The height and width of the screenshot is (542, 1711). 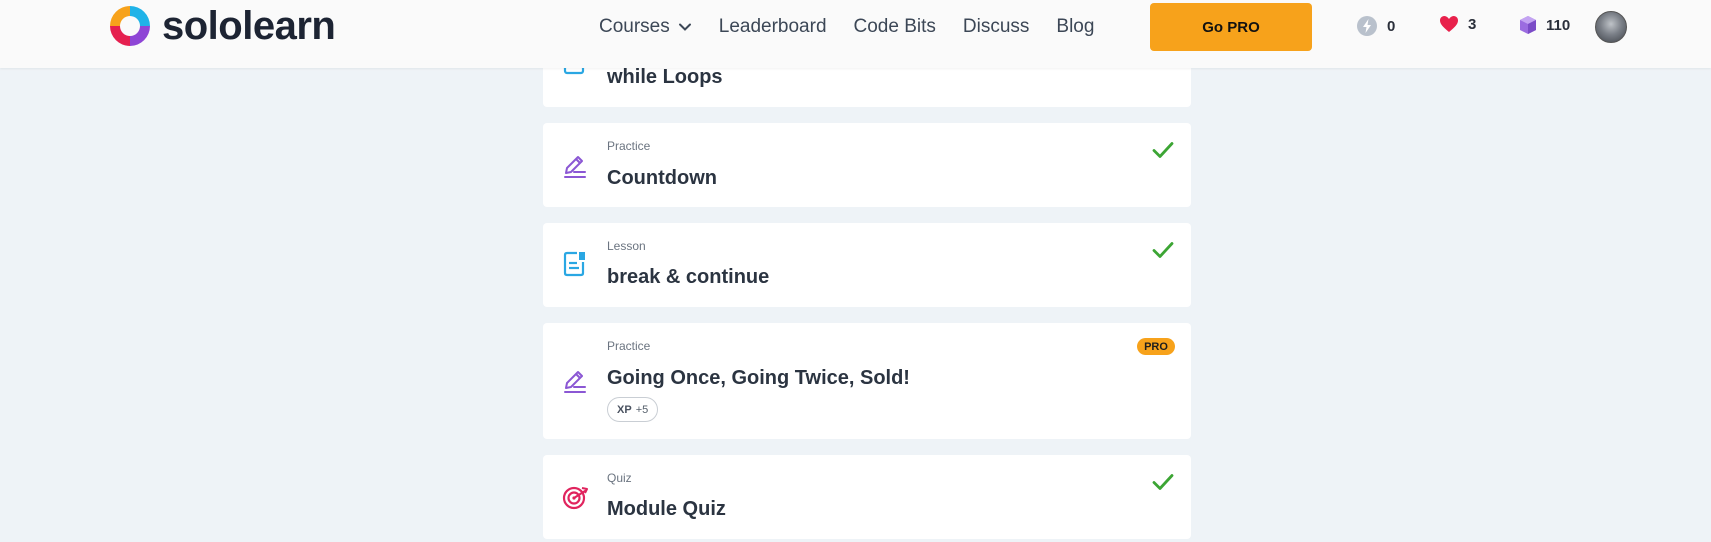 I want to click on bits-stat: 110, so click(x=1544, y=25).